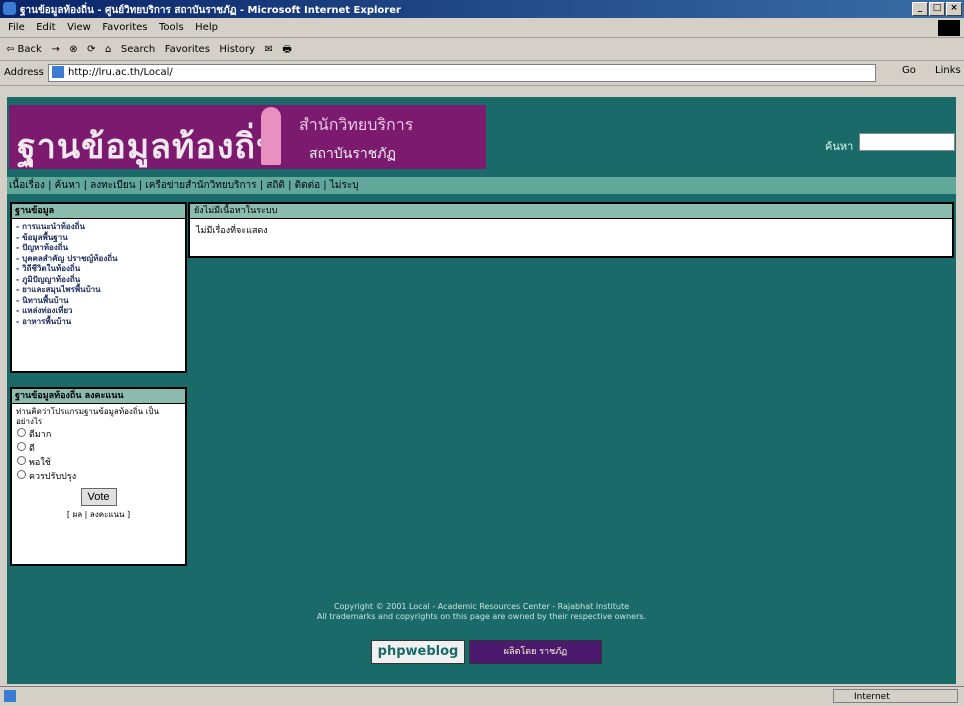 The width and height of the screenshot is (964, 706). Describe the element at coordinates (24, 49) in the screenshot. I see `back-button: ⇦ Back` at that location.